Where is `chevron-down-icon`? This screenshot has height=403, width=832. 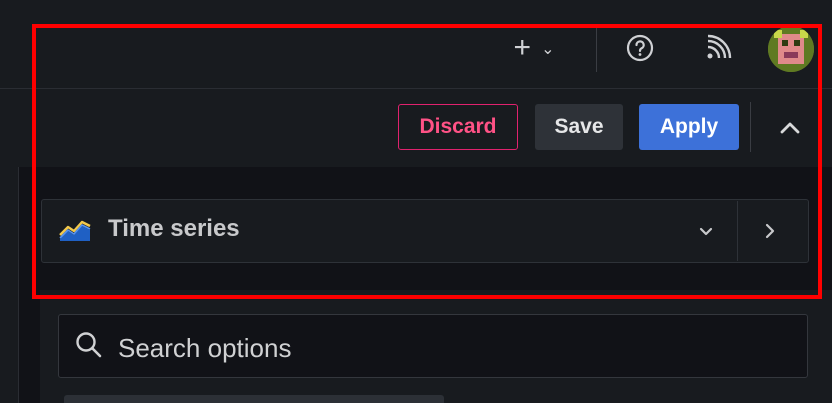 chevron-down-icon is located at coordinates (706, 231).